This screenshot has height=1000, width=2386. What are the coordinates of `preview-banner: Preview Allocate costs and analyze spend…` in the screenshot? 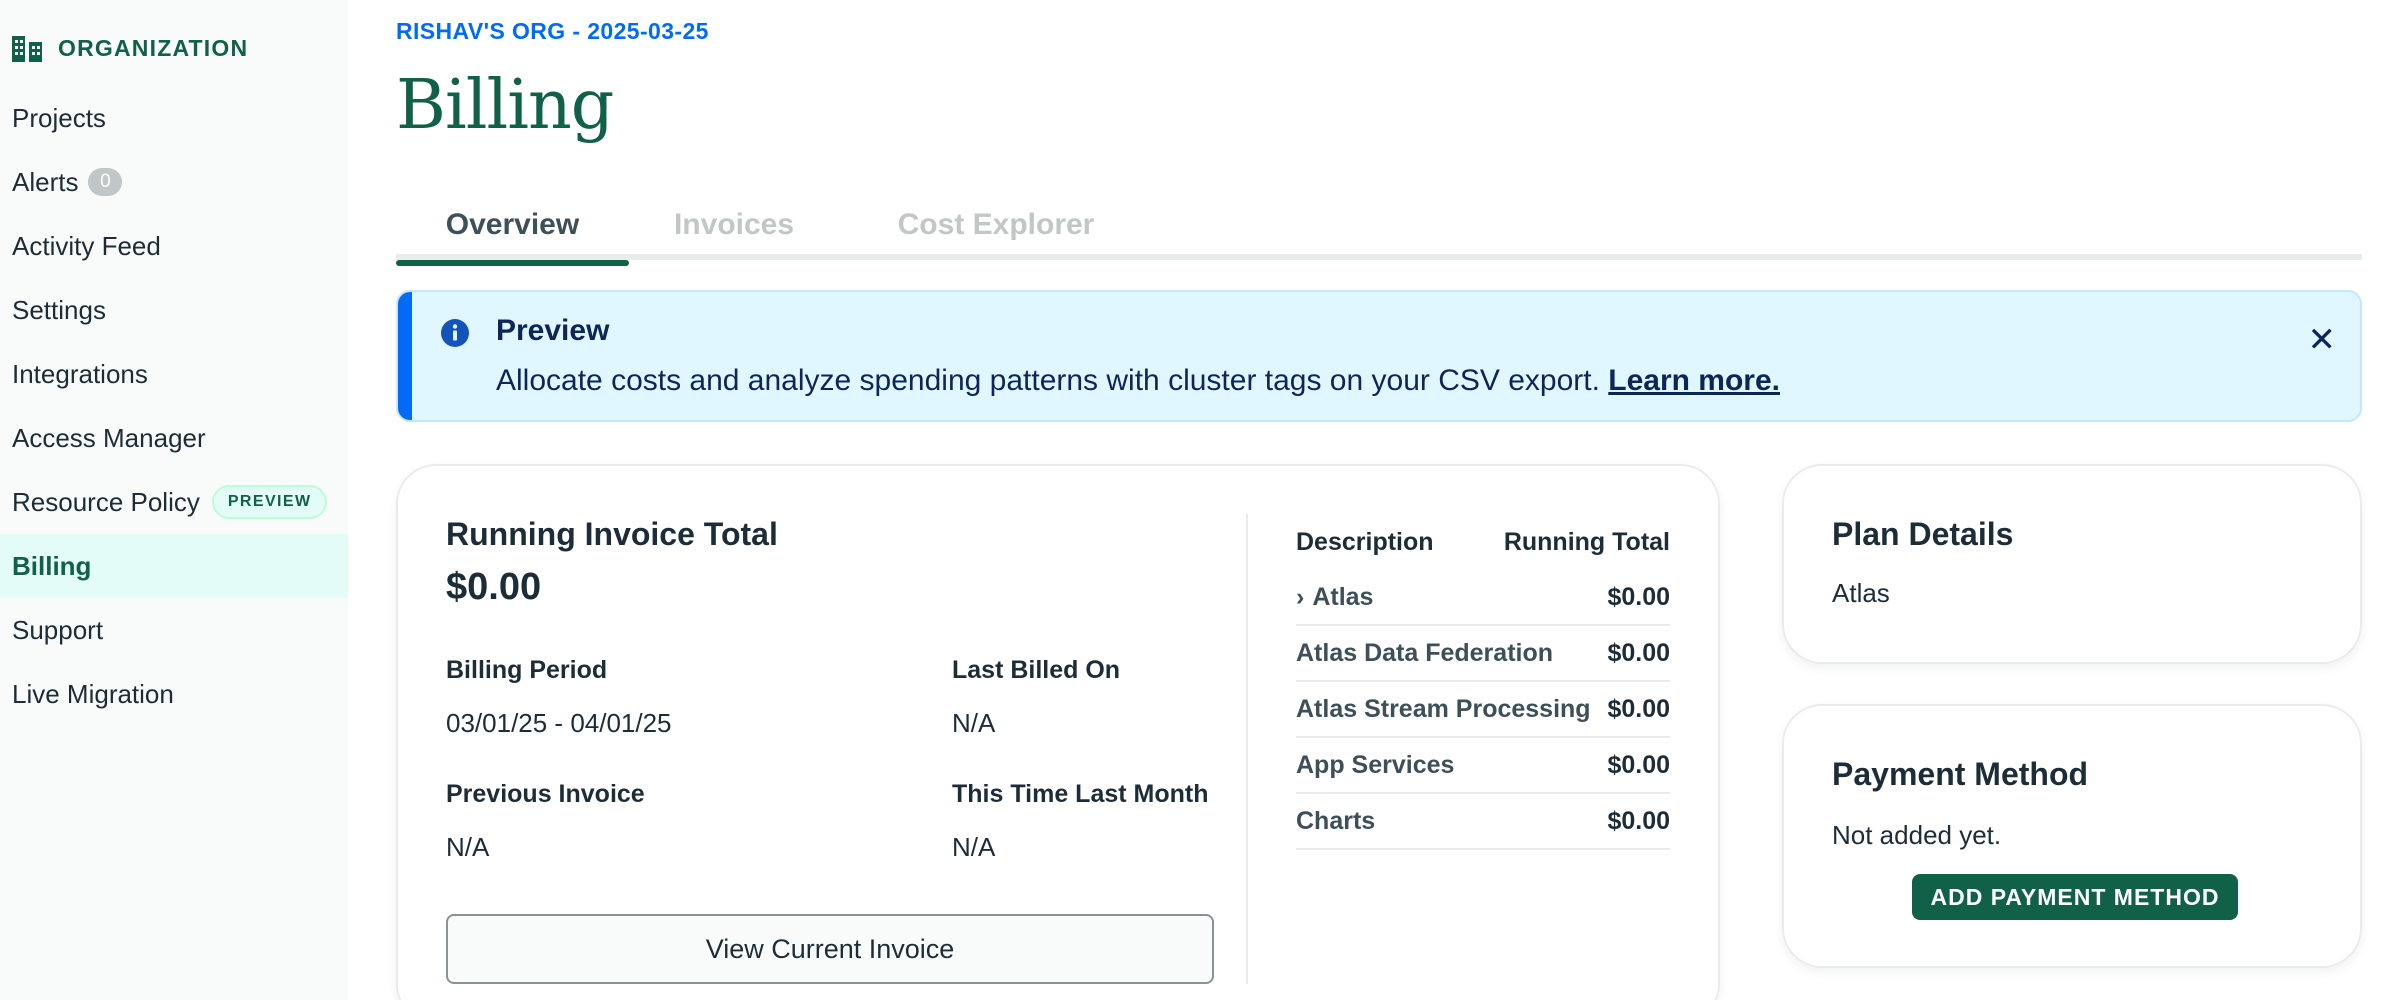 It's located at (1379, 356).